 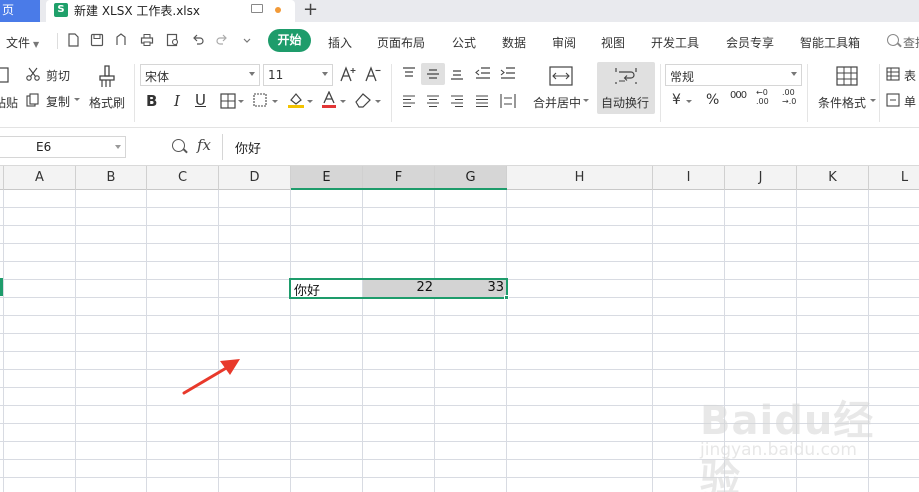 What do you see at coordinates (676, 100) in the screenshot?
I see `currency-icon: ¥` at bounding box center [676, 100].